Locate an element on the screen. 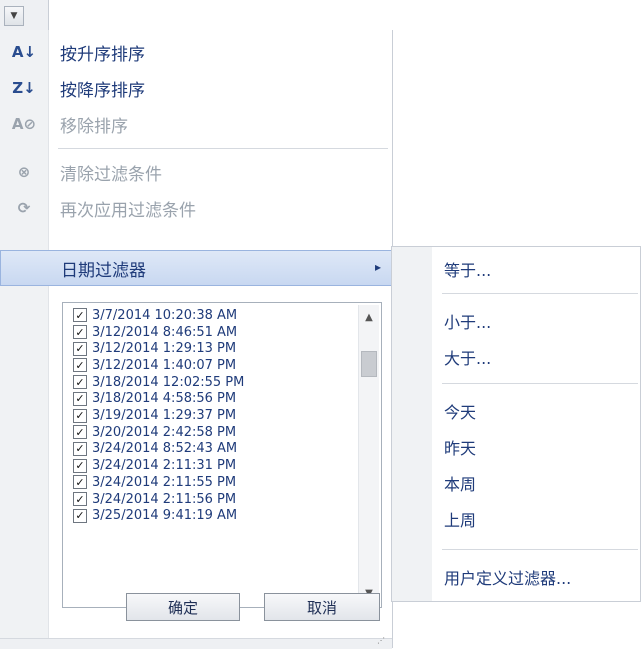 The image size is (641, 649). list-item: ✓ 3/25/2014 9:41:19 AM is located at coordinates (155, 515).